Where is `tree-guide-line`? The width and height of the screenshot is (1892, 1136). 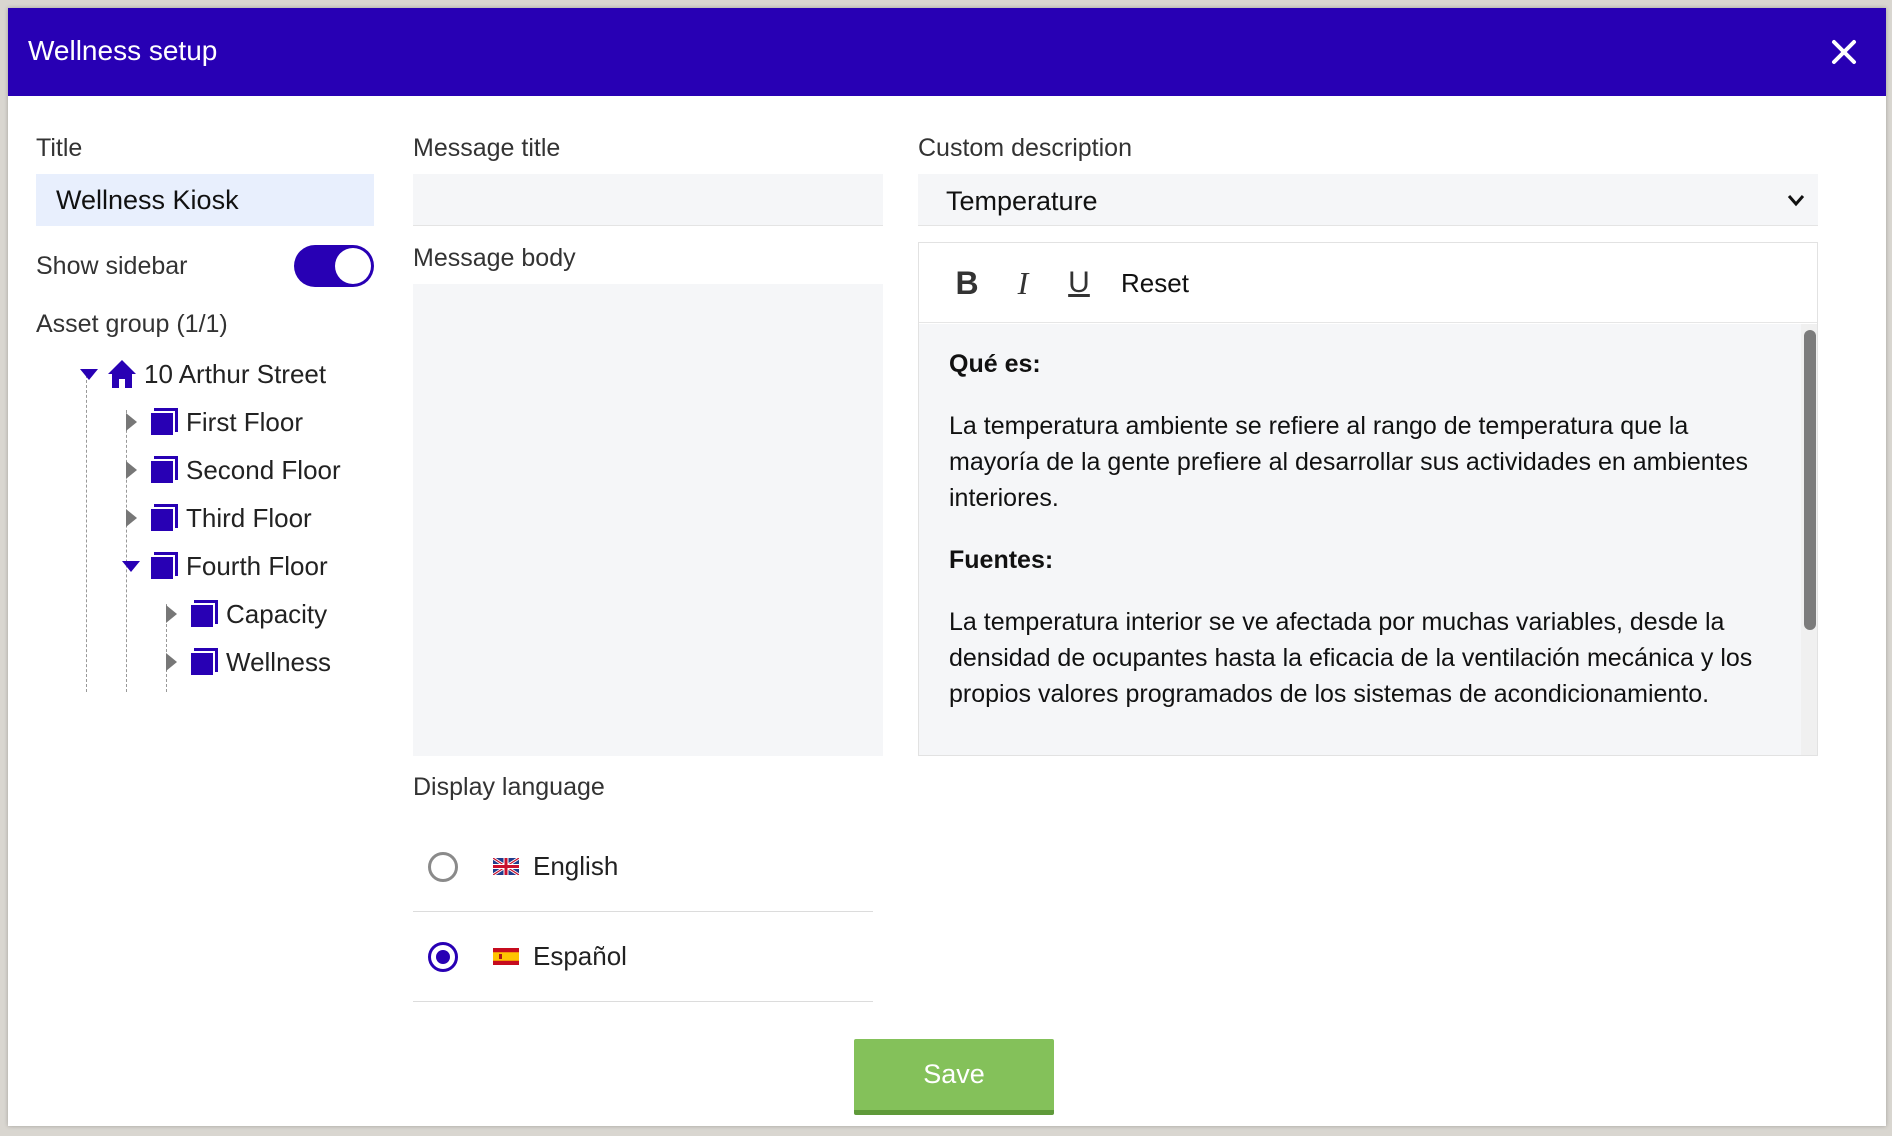
tree-guide-line is located at coordinates (86, 531).